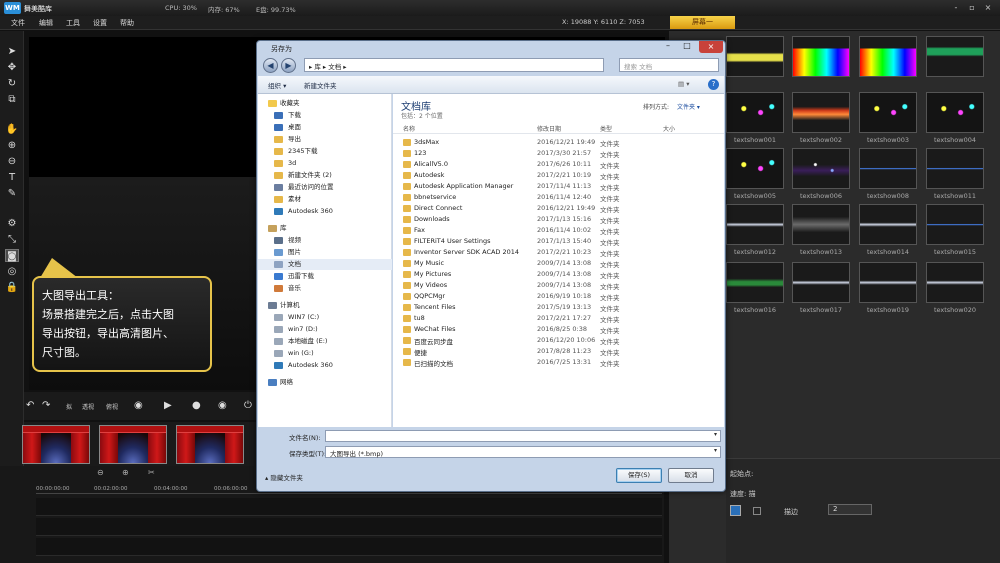 This screenshot has width=1000, height=563. Describe the element at coordinates (12, 223) in the screenshot. I see `gear-icon: ⚙` at that location.